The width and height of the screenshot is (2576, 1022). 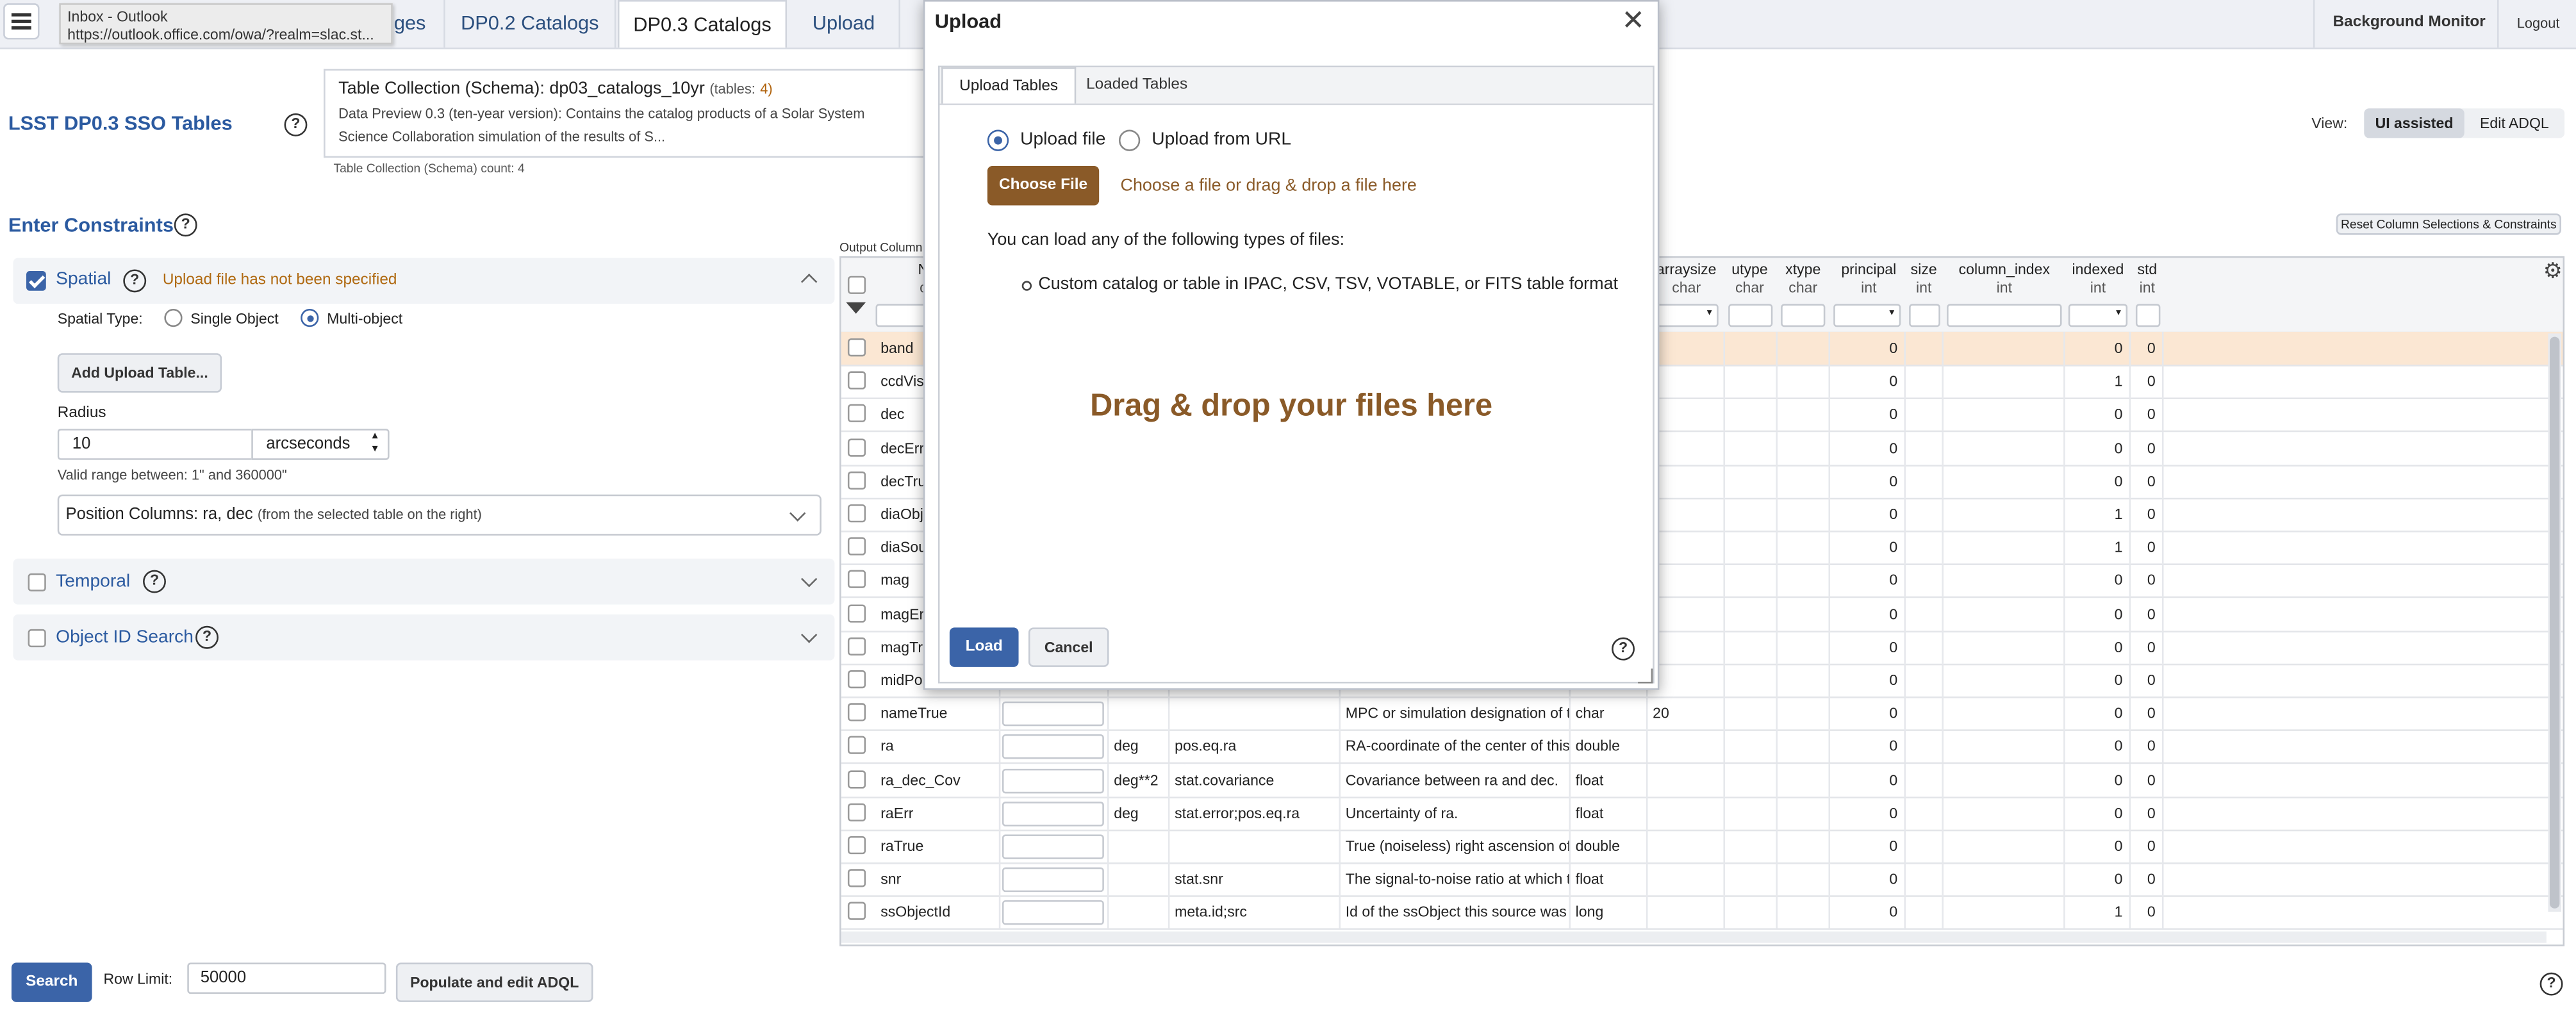 I want to click on filter-arraysize: ▾, so click(x=1684, y=315).